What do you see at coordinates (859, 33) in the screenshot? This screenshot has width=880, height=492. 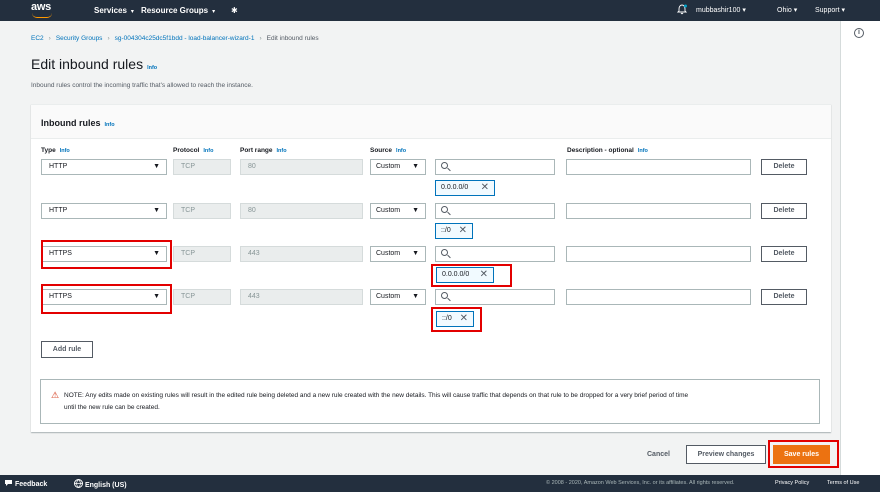 I see `info-icon: i` at bounding box center [859, 33].